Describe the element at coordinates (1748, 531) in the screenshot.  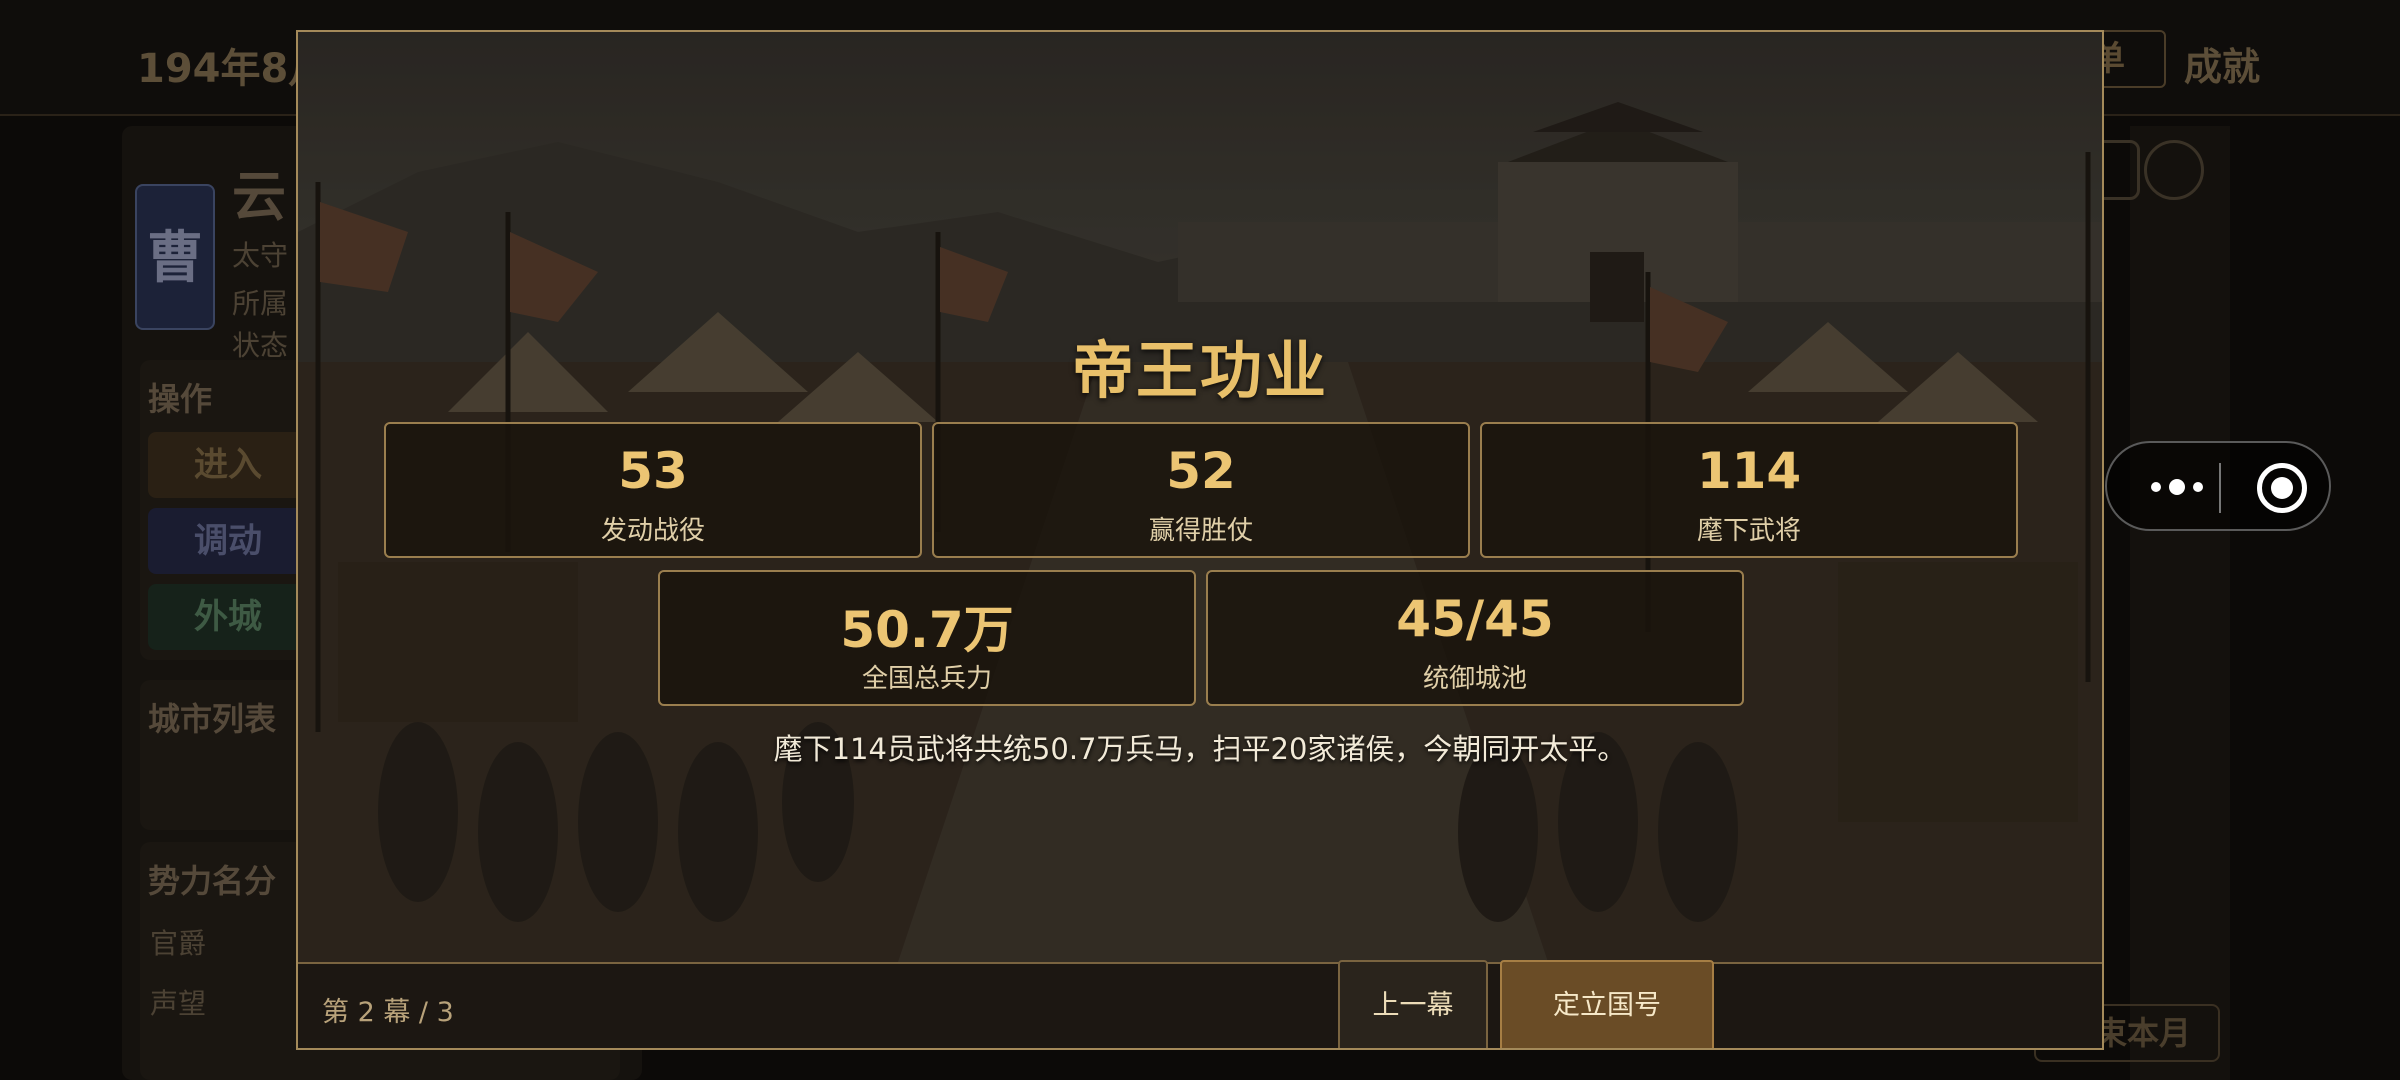
I see `stat-label: 麾下武将` at that location.